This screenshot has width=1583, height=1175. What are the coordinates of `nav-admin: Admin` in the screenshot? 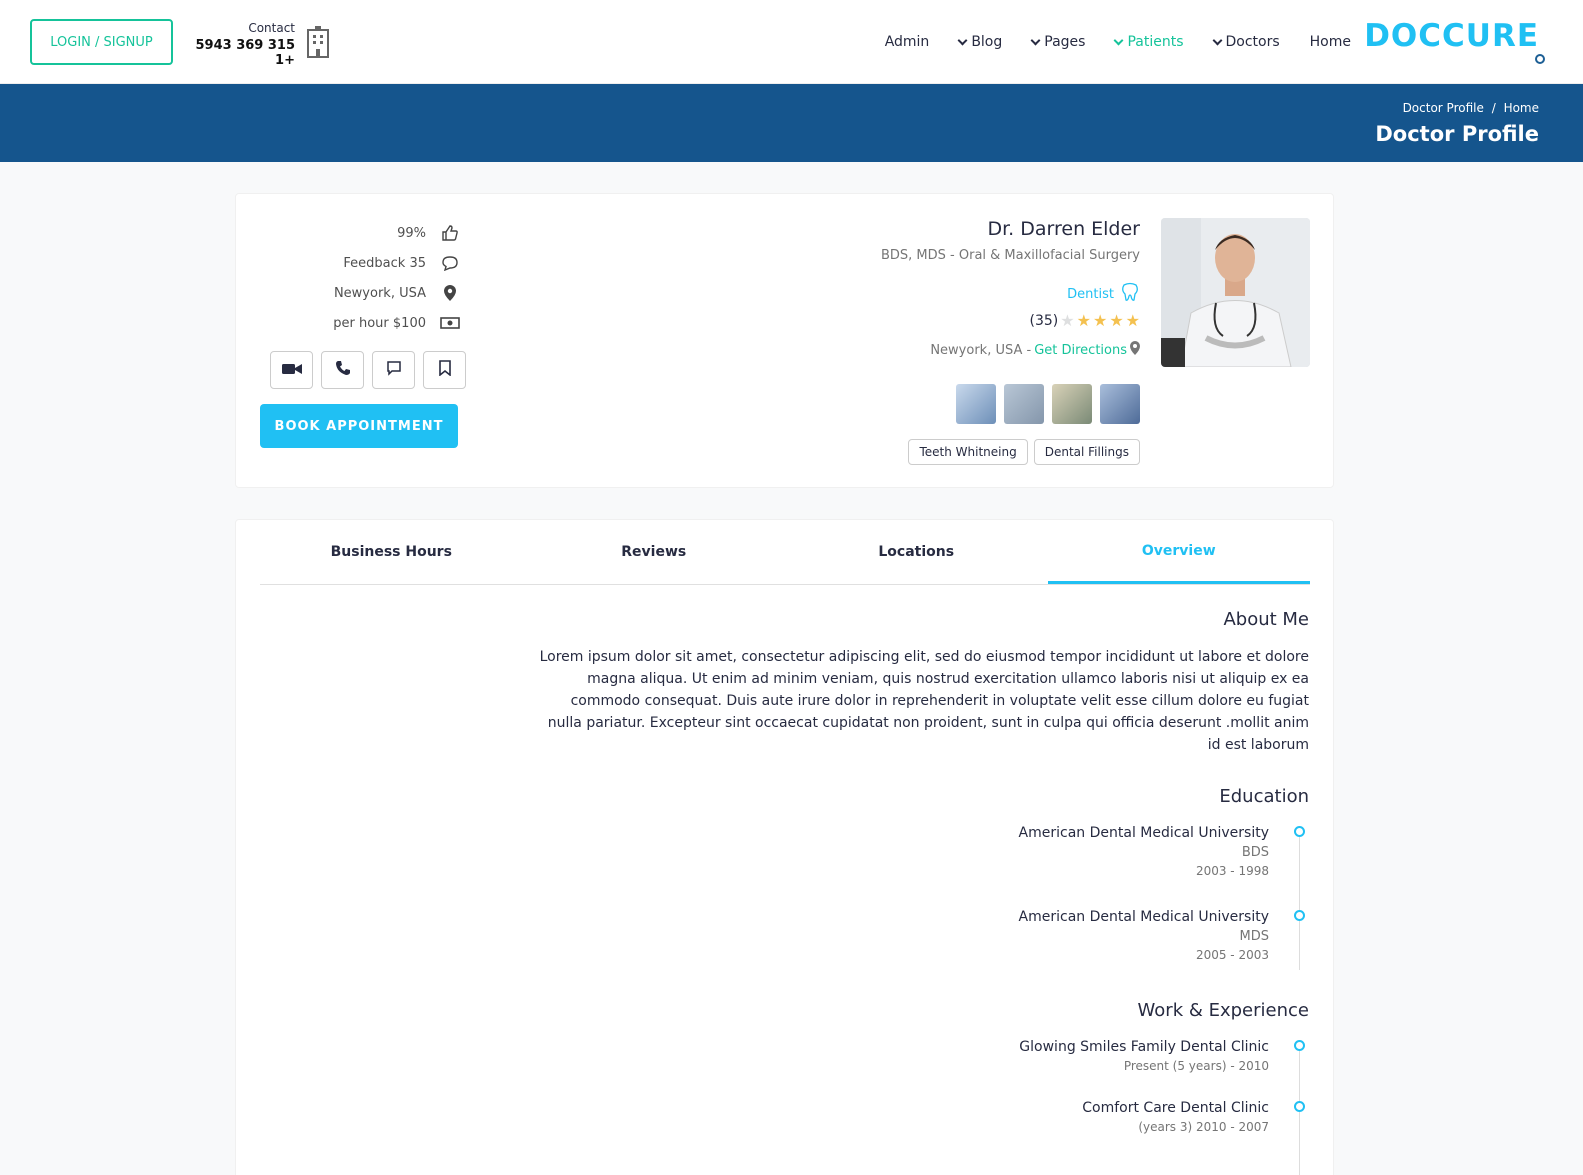 It's located at (907, 42).